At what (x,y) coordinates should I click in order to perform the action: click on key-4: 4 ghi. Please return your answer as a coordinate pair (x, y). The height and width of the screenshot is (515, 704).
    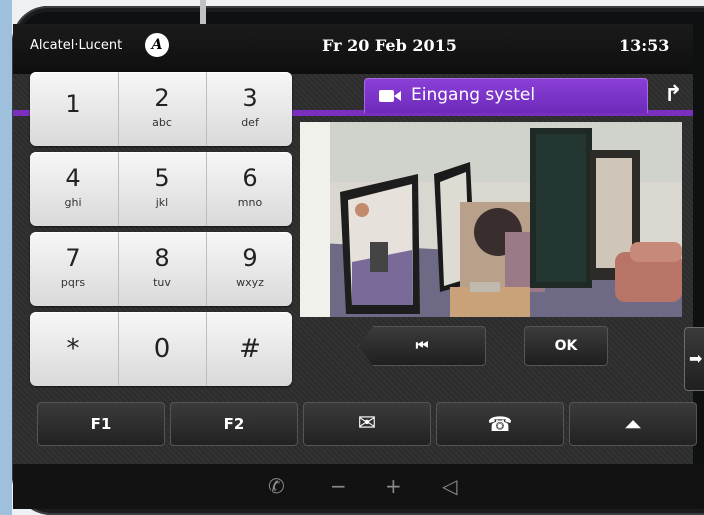
    Looking at the image, I should click on (73, 189).